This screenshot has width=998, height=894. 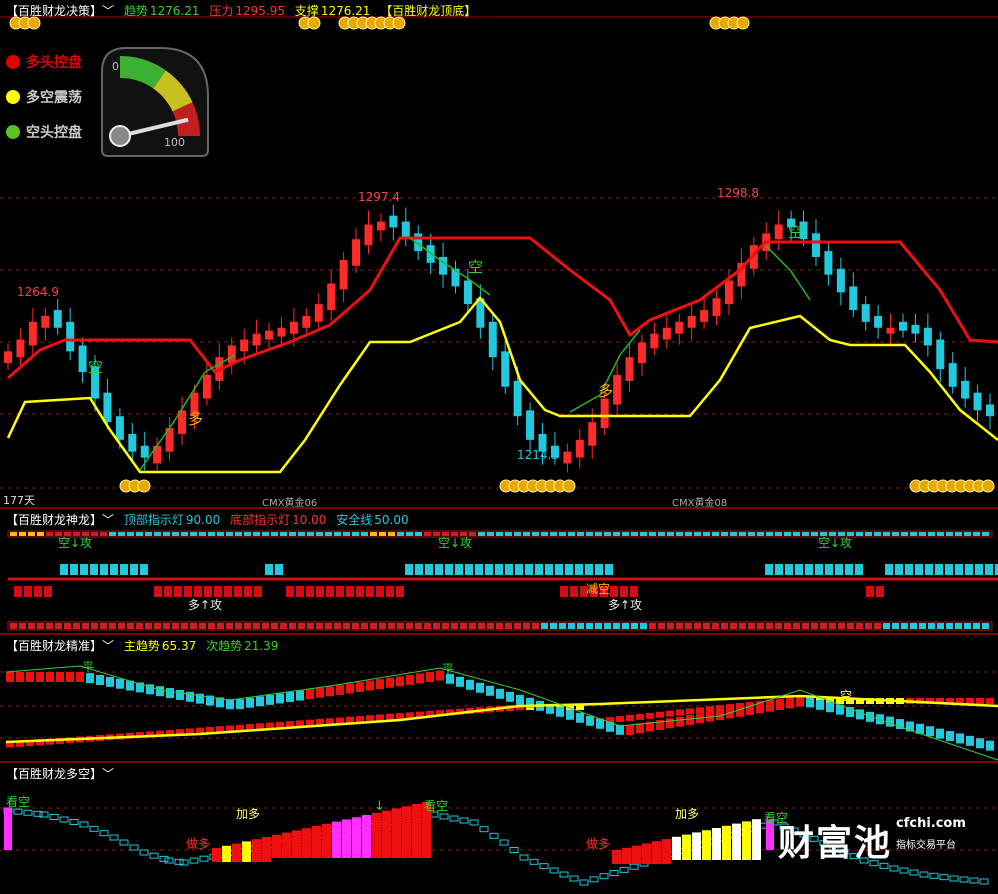 What do you see at coordinates (787, 272) in the screenshot?
I see `trend-segment` at bounding box center [787, 272].